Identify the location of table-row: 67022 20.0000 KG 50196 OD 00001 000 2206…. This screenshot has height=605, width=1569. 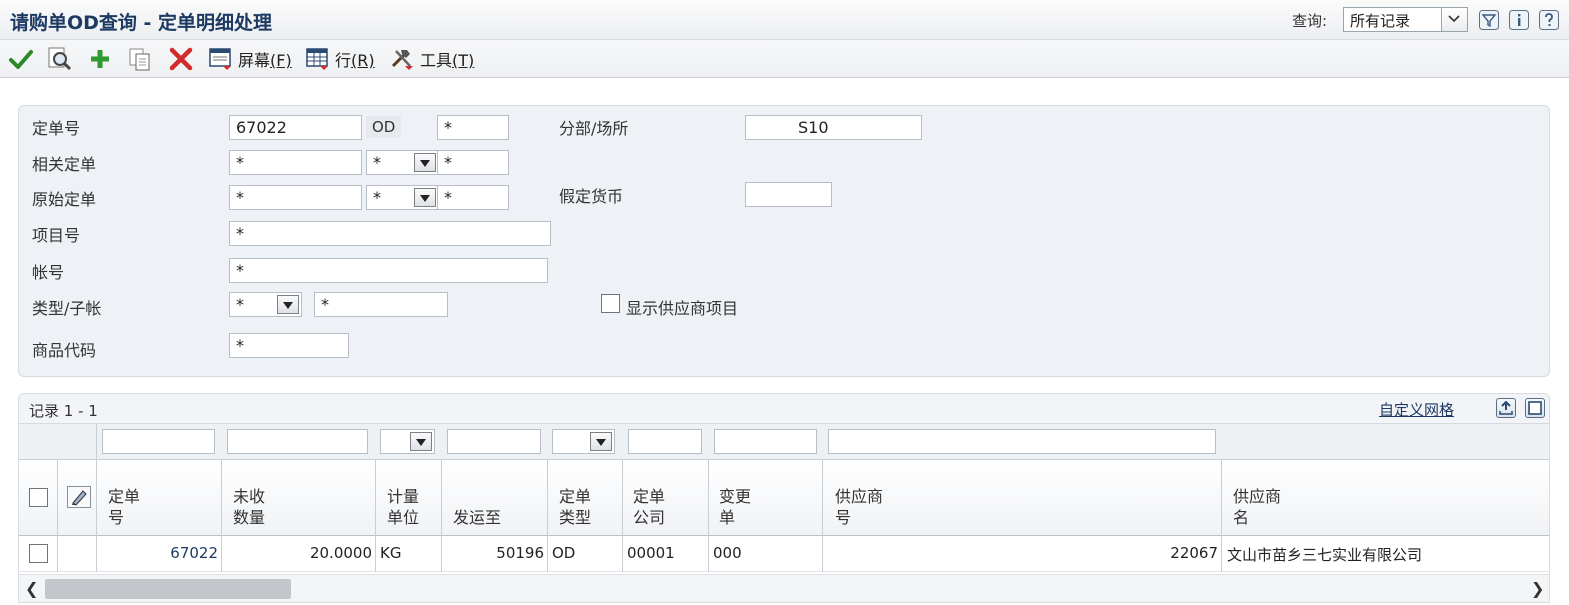
(784, 554).